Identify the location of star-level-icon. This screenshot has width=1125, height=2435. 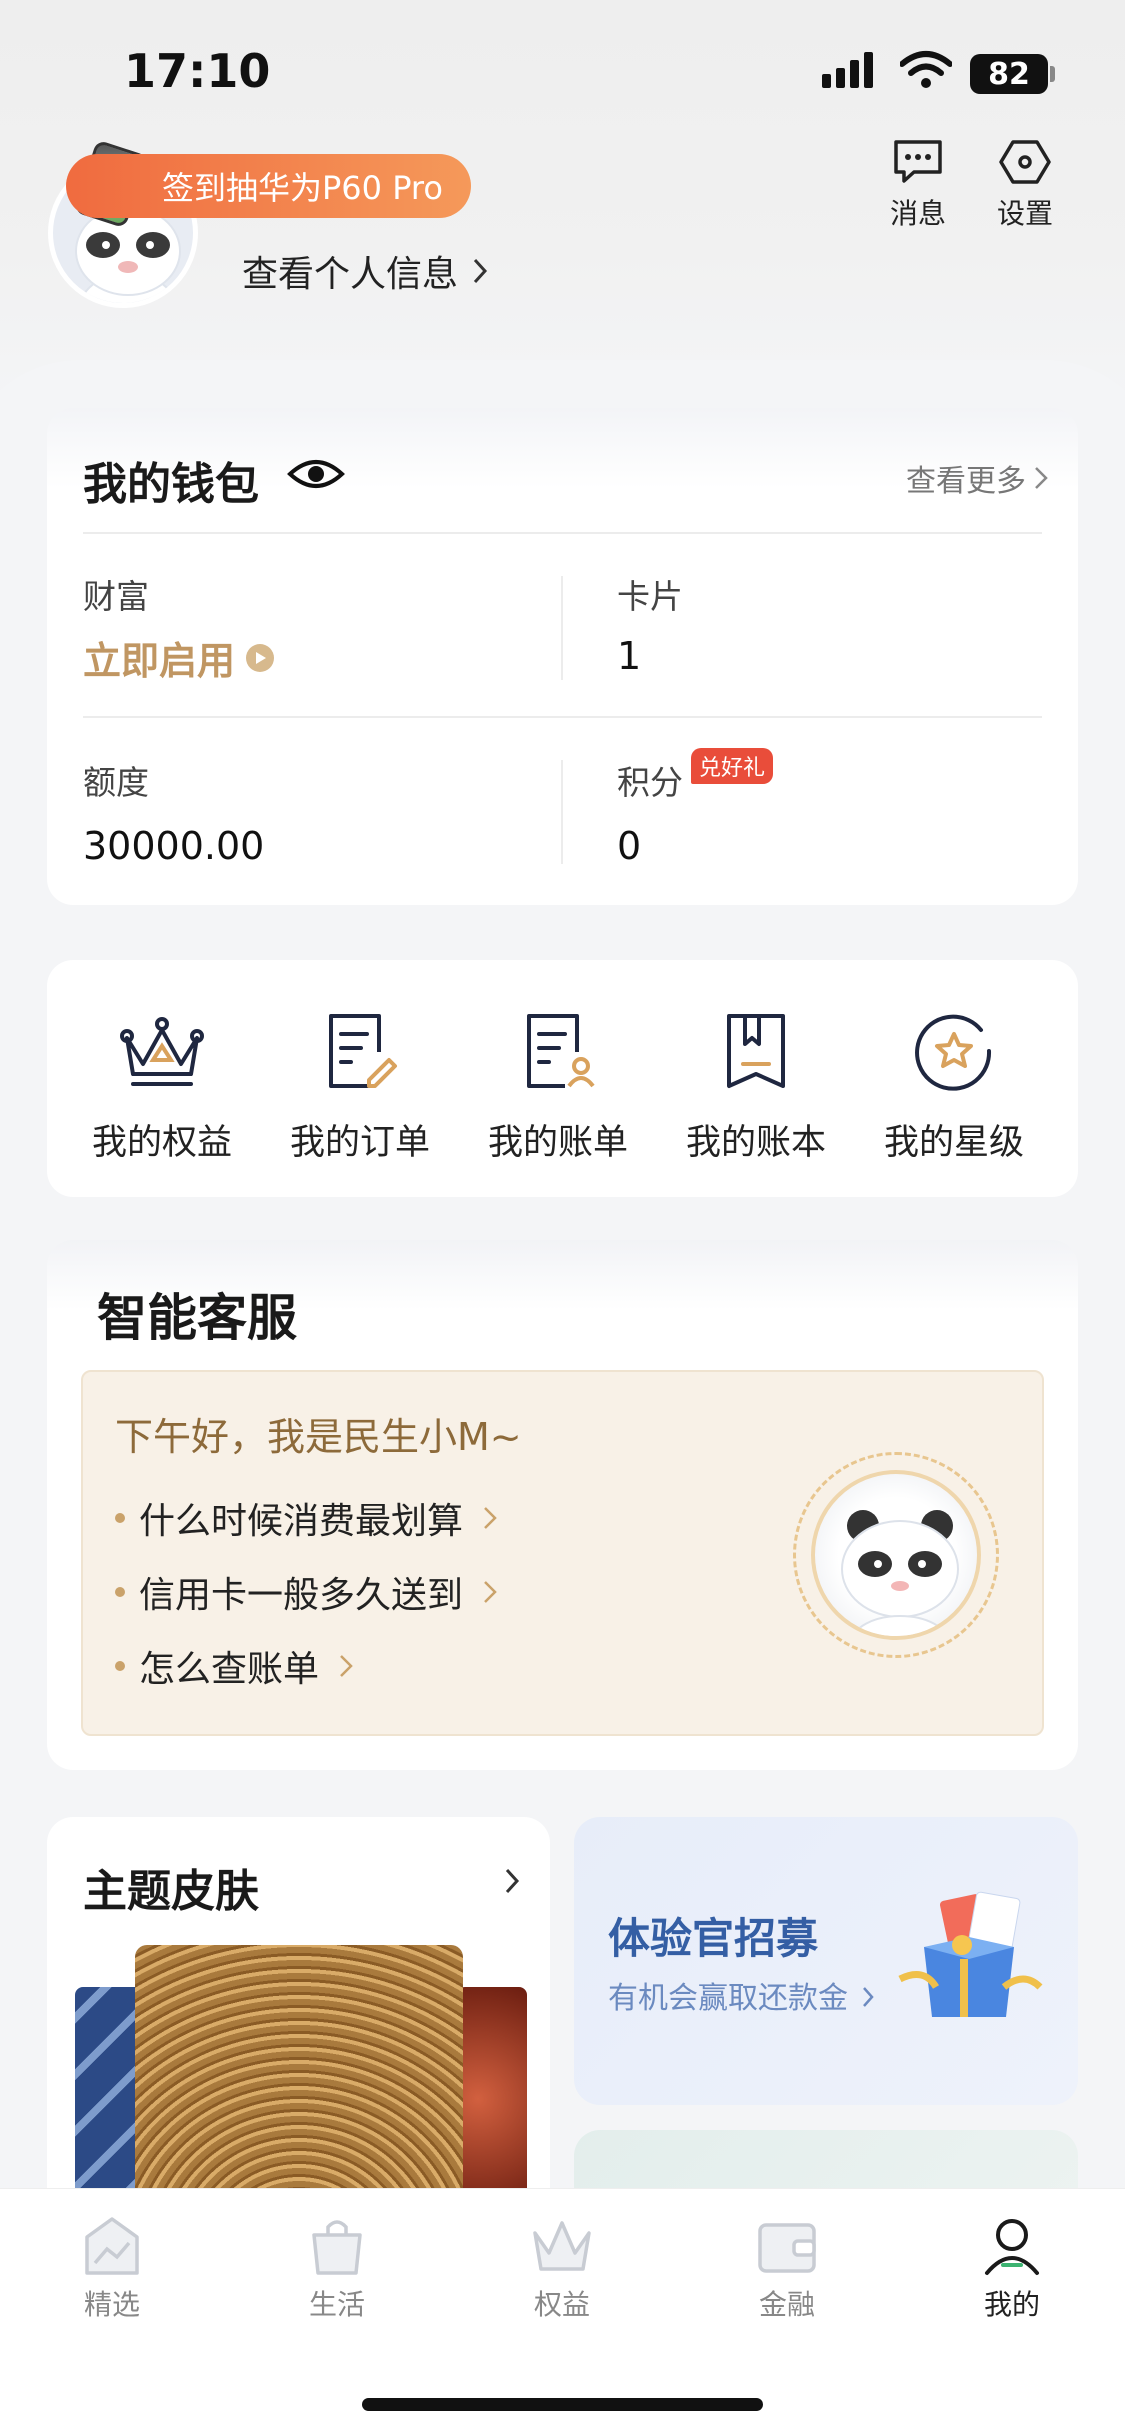
(953, 1052).